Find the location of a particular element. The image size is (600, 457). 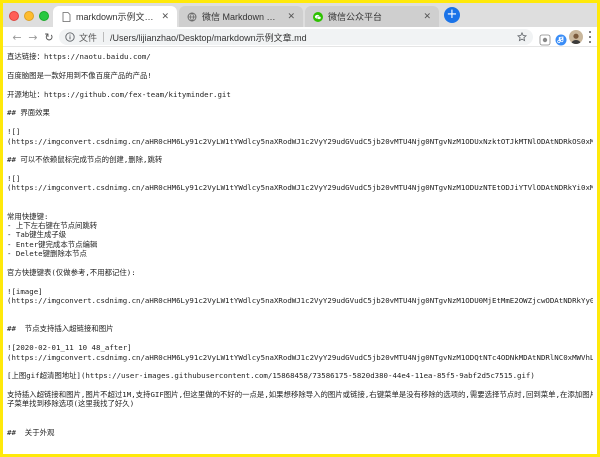

document-line: 子菜单找到移除选项(这里我找了好久) is located at coordinates (71, 404).